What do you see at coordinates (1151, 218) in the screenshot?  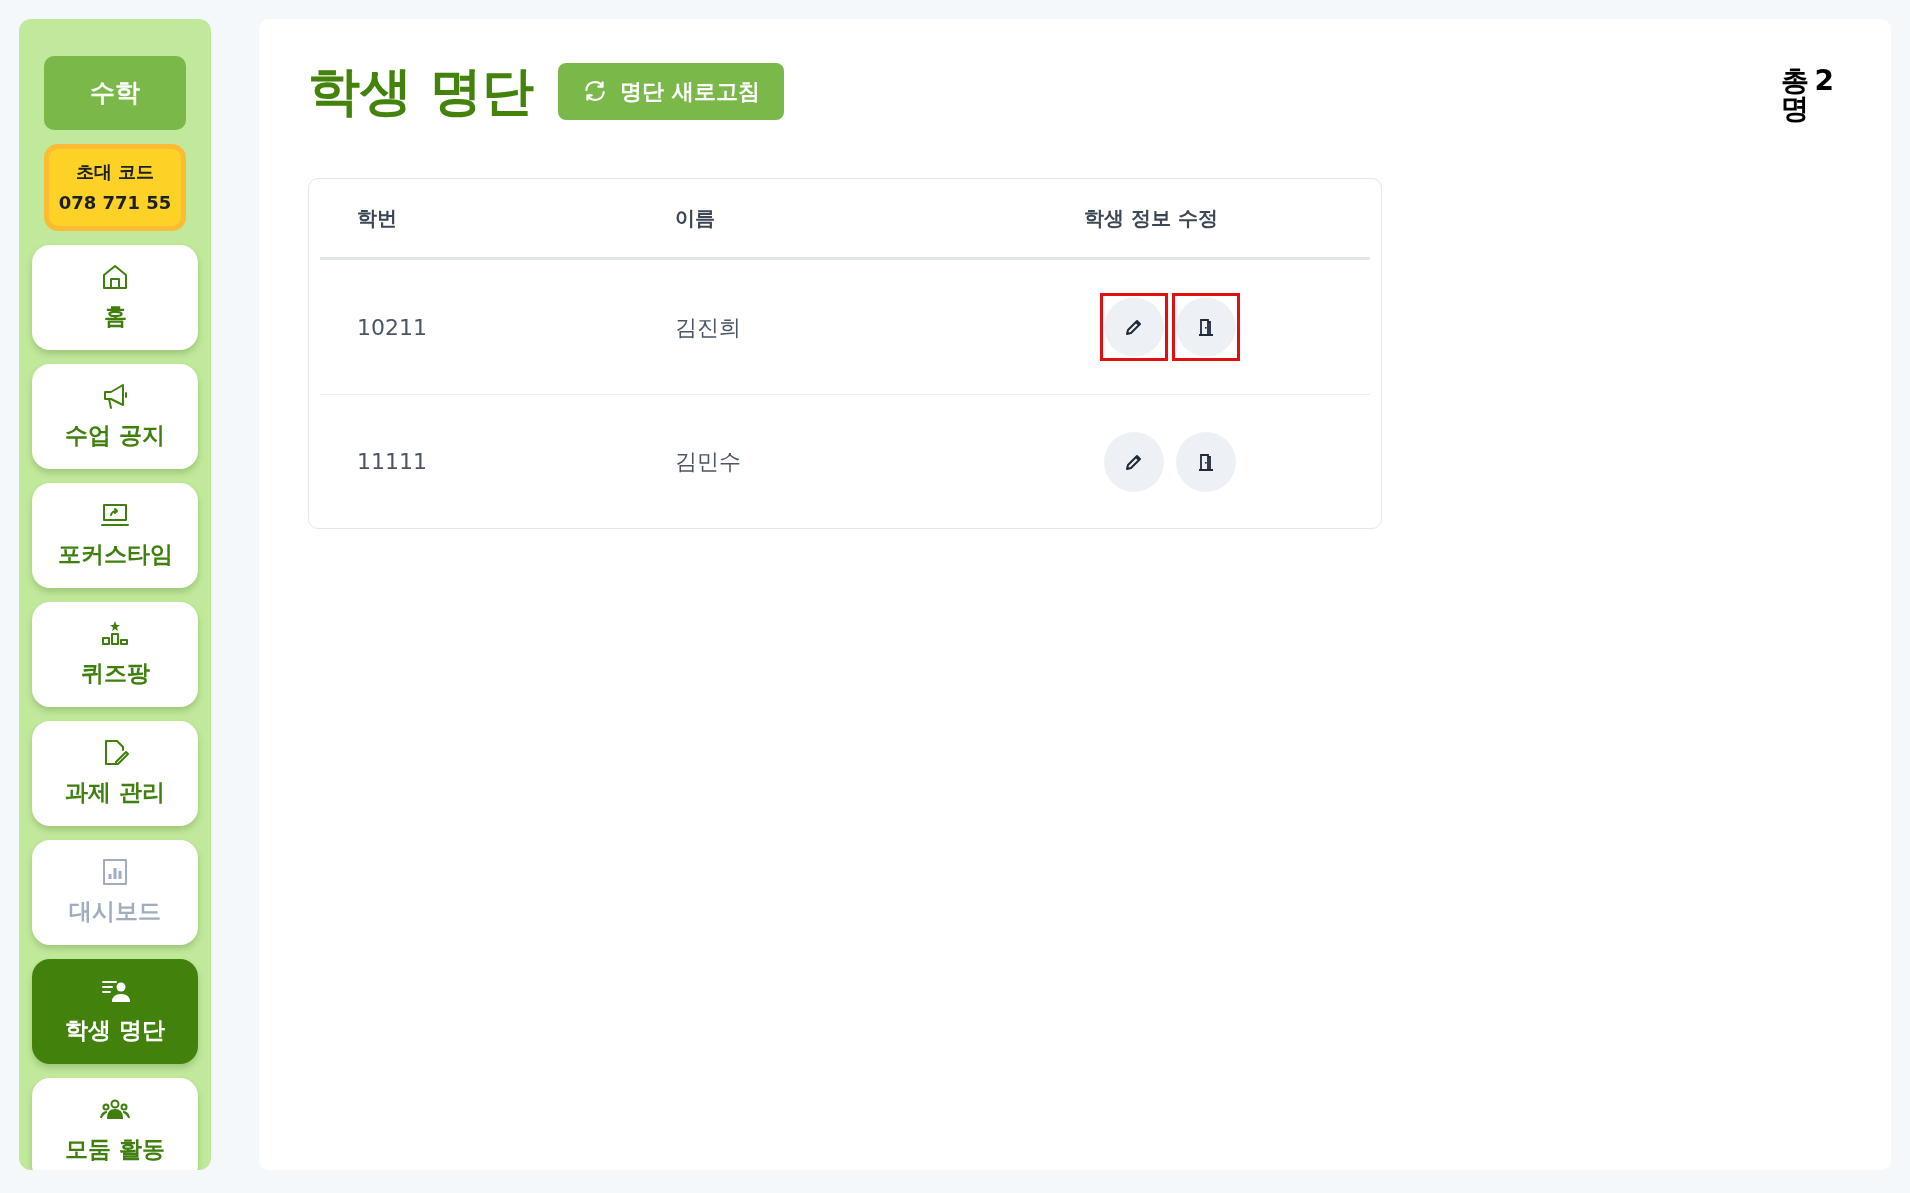 I see `column-header: 학생 정보 수정` at bounding box center [1151, 218].